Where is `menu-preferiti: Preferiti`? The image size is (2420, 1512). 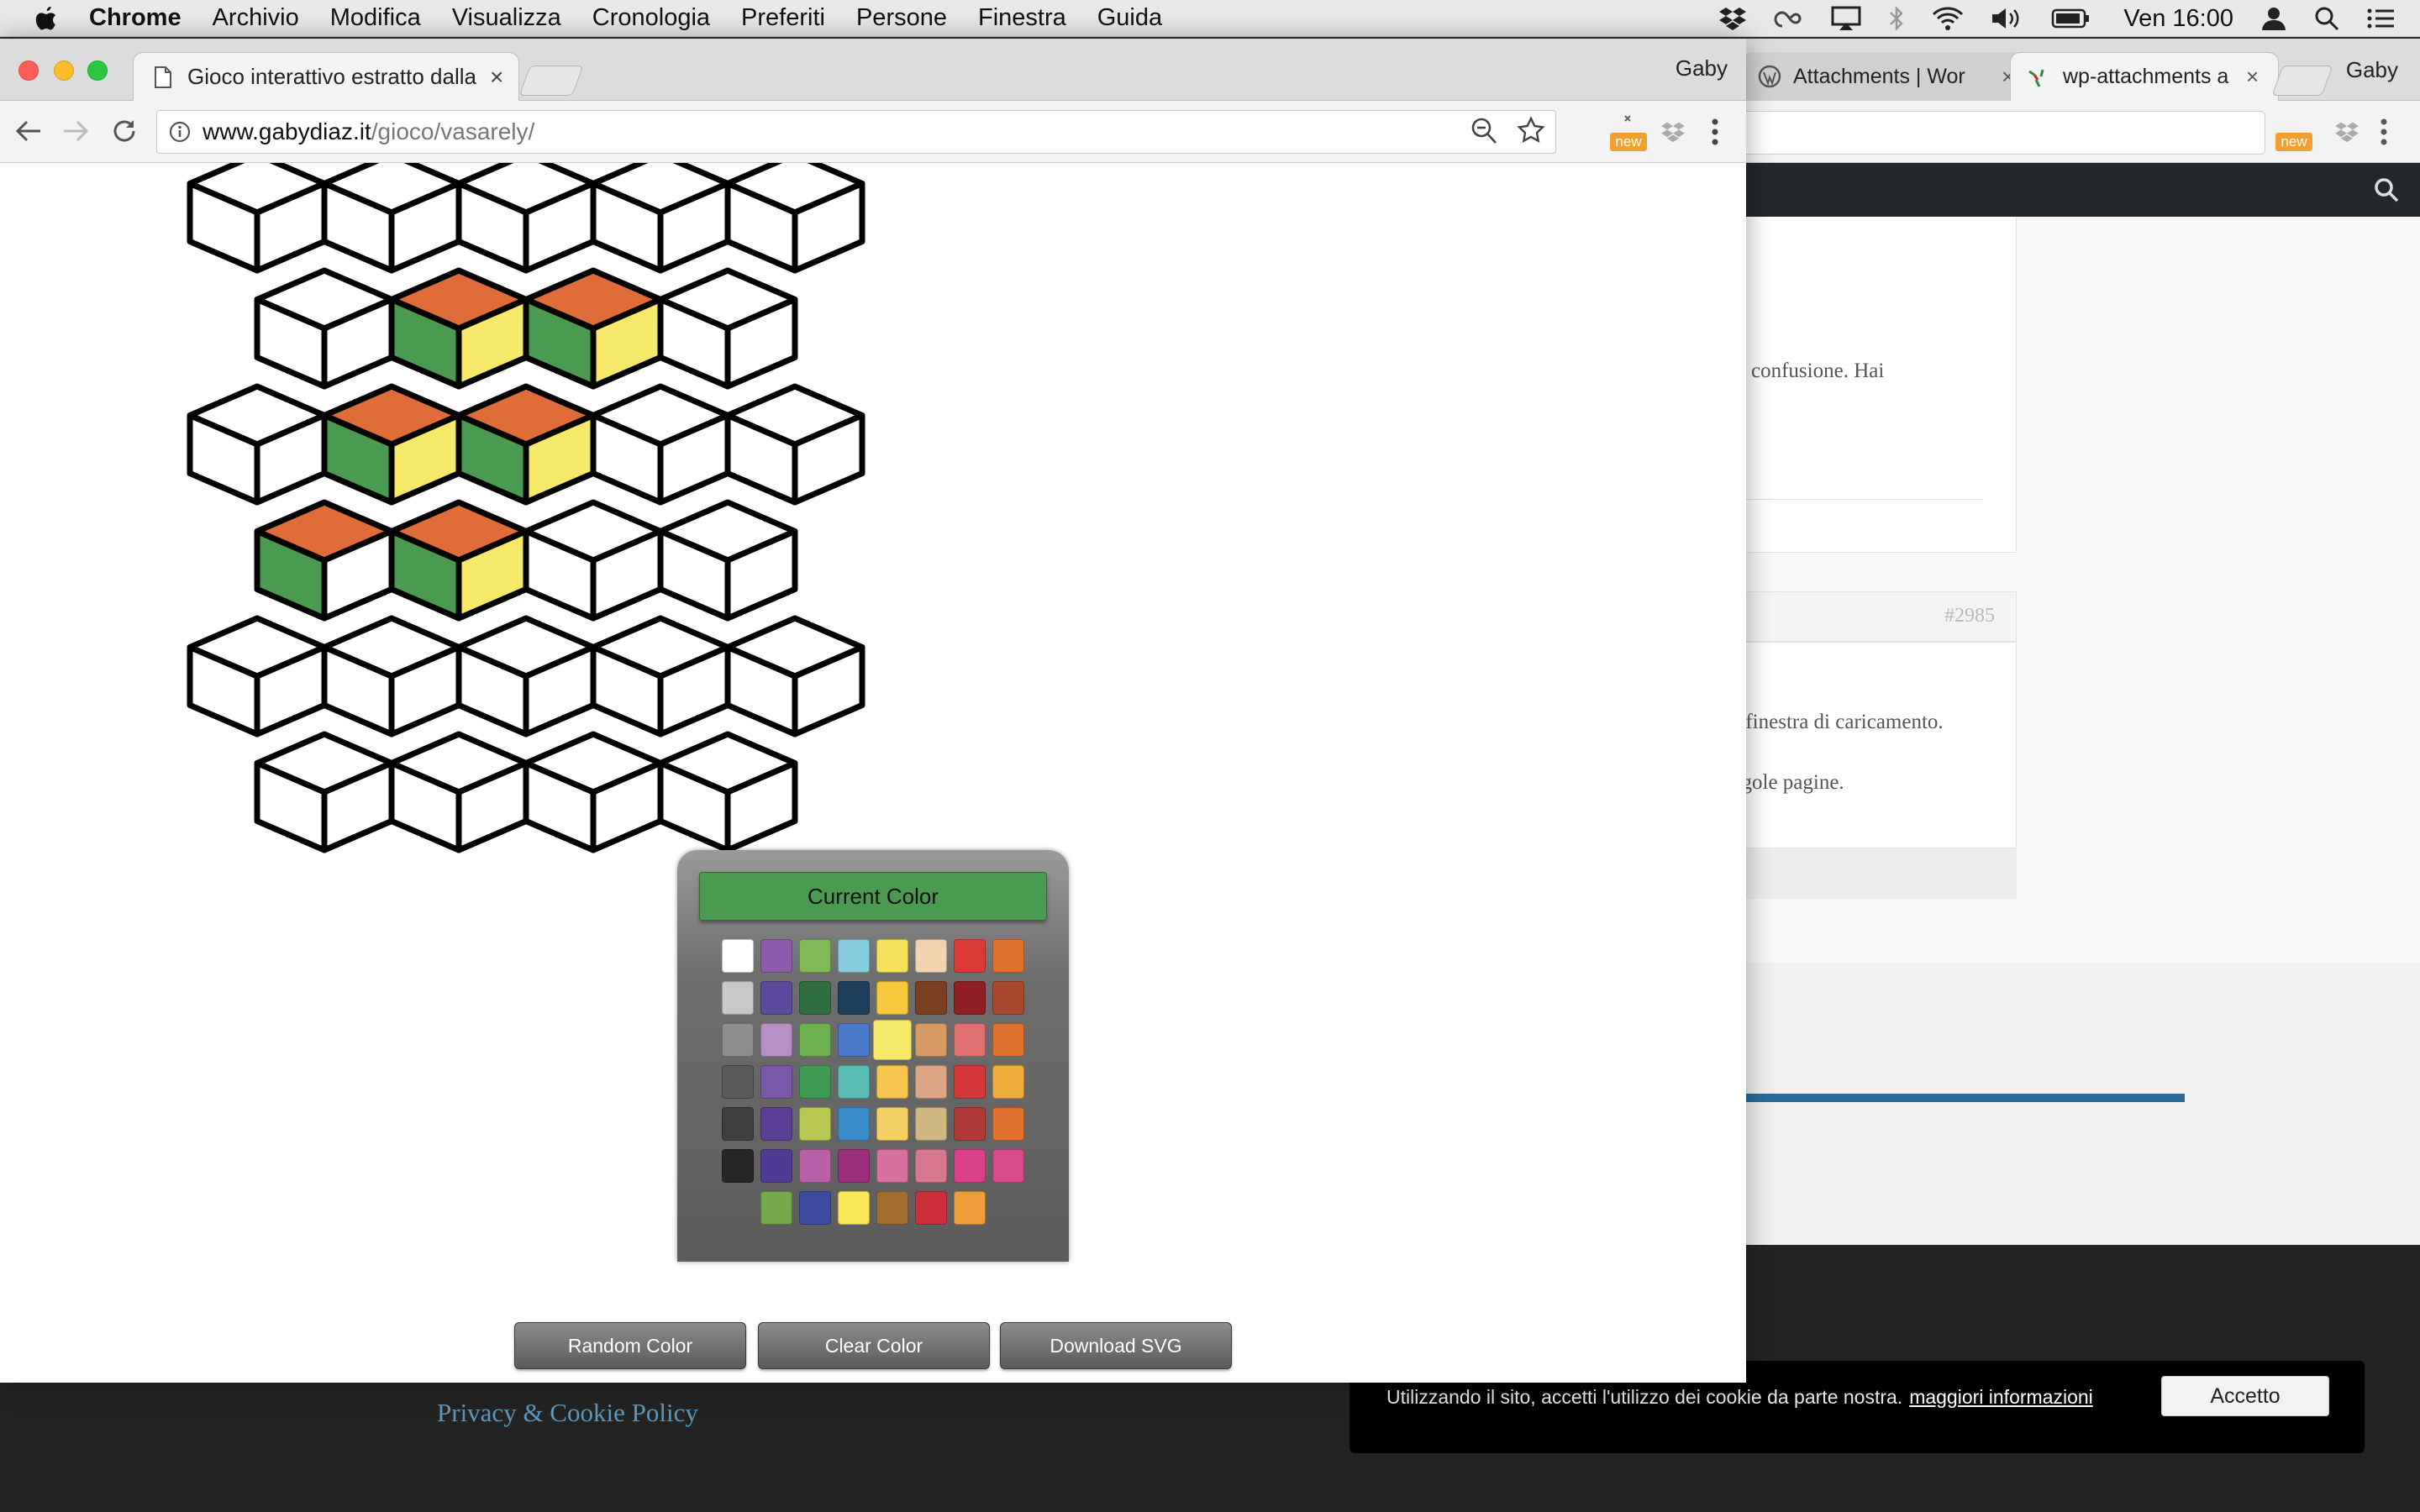 menu-preferiti: Preferiti is located at coordinates (783, 18).